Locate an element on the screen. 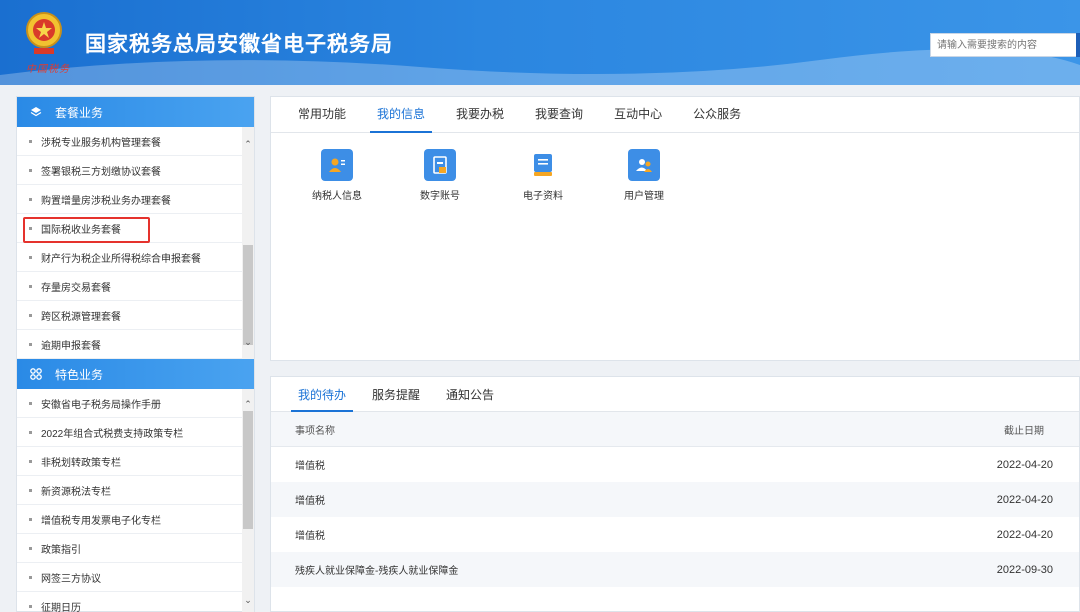  digital-account-icon is located at coordinates (440, 165).